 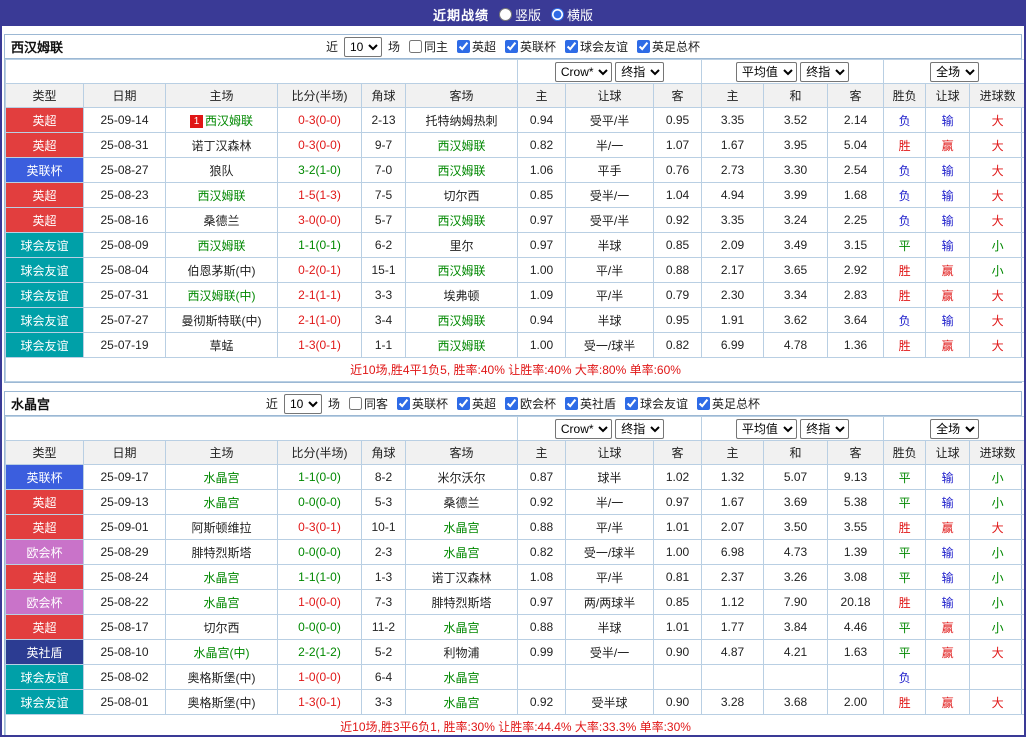 I want to click on euro-home-odds: 1.12, so click(x=733, y=602).